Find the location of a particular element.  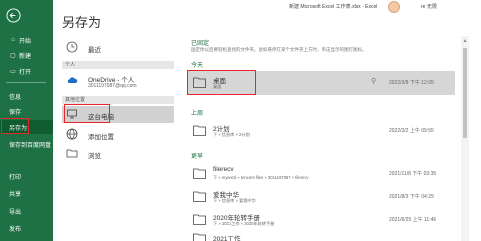

nav-export-label: 导出 is located at coordinates (15, 212).